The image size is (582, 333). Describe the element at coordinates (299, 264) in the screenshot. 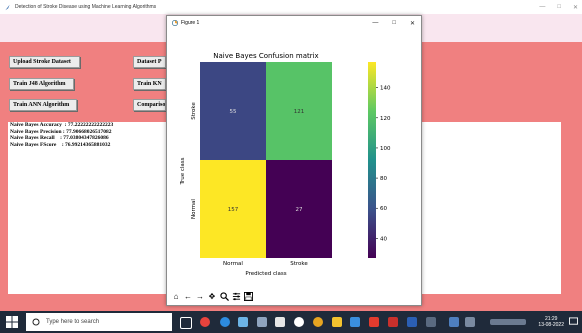

I see `x-tick-label: Stroke` at that location.